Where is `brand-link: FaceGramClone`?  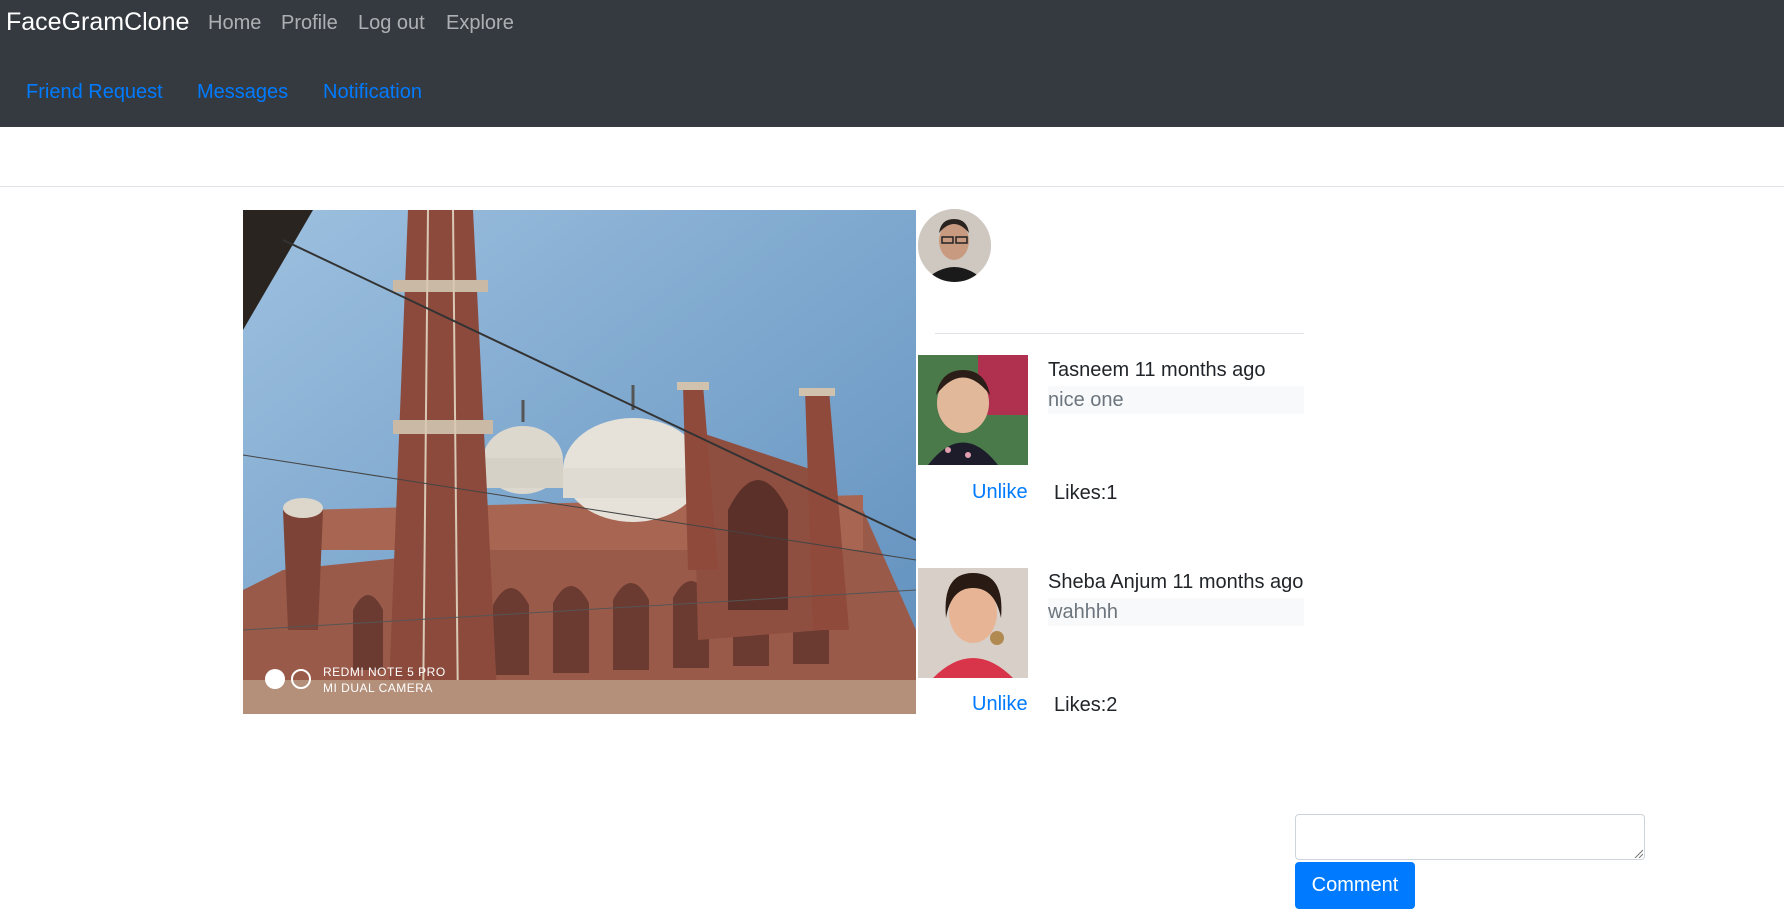 brand-link: FaceGramClone is located at coordinates (97, 22).